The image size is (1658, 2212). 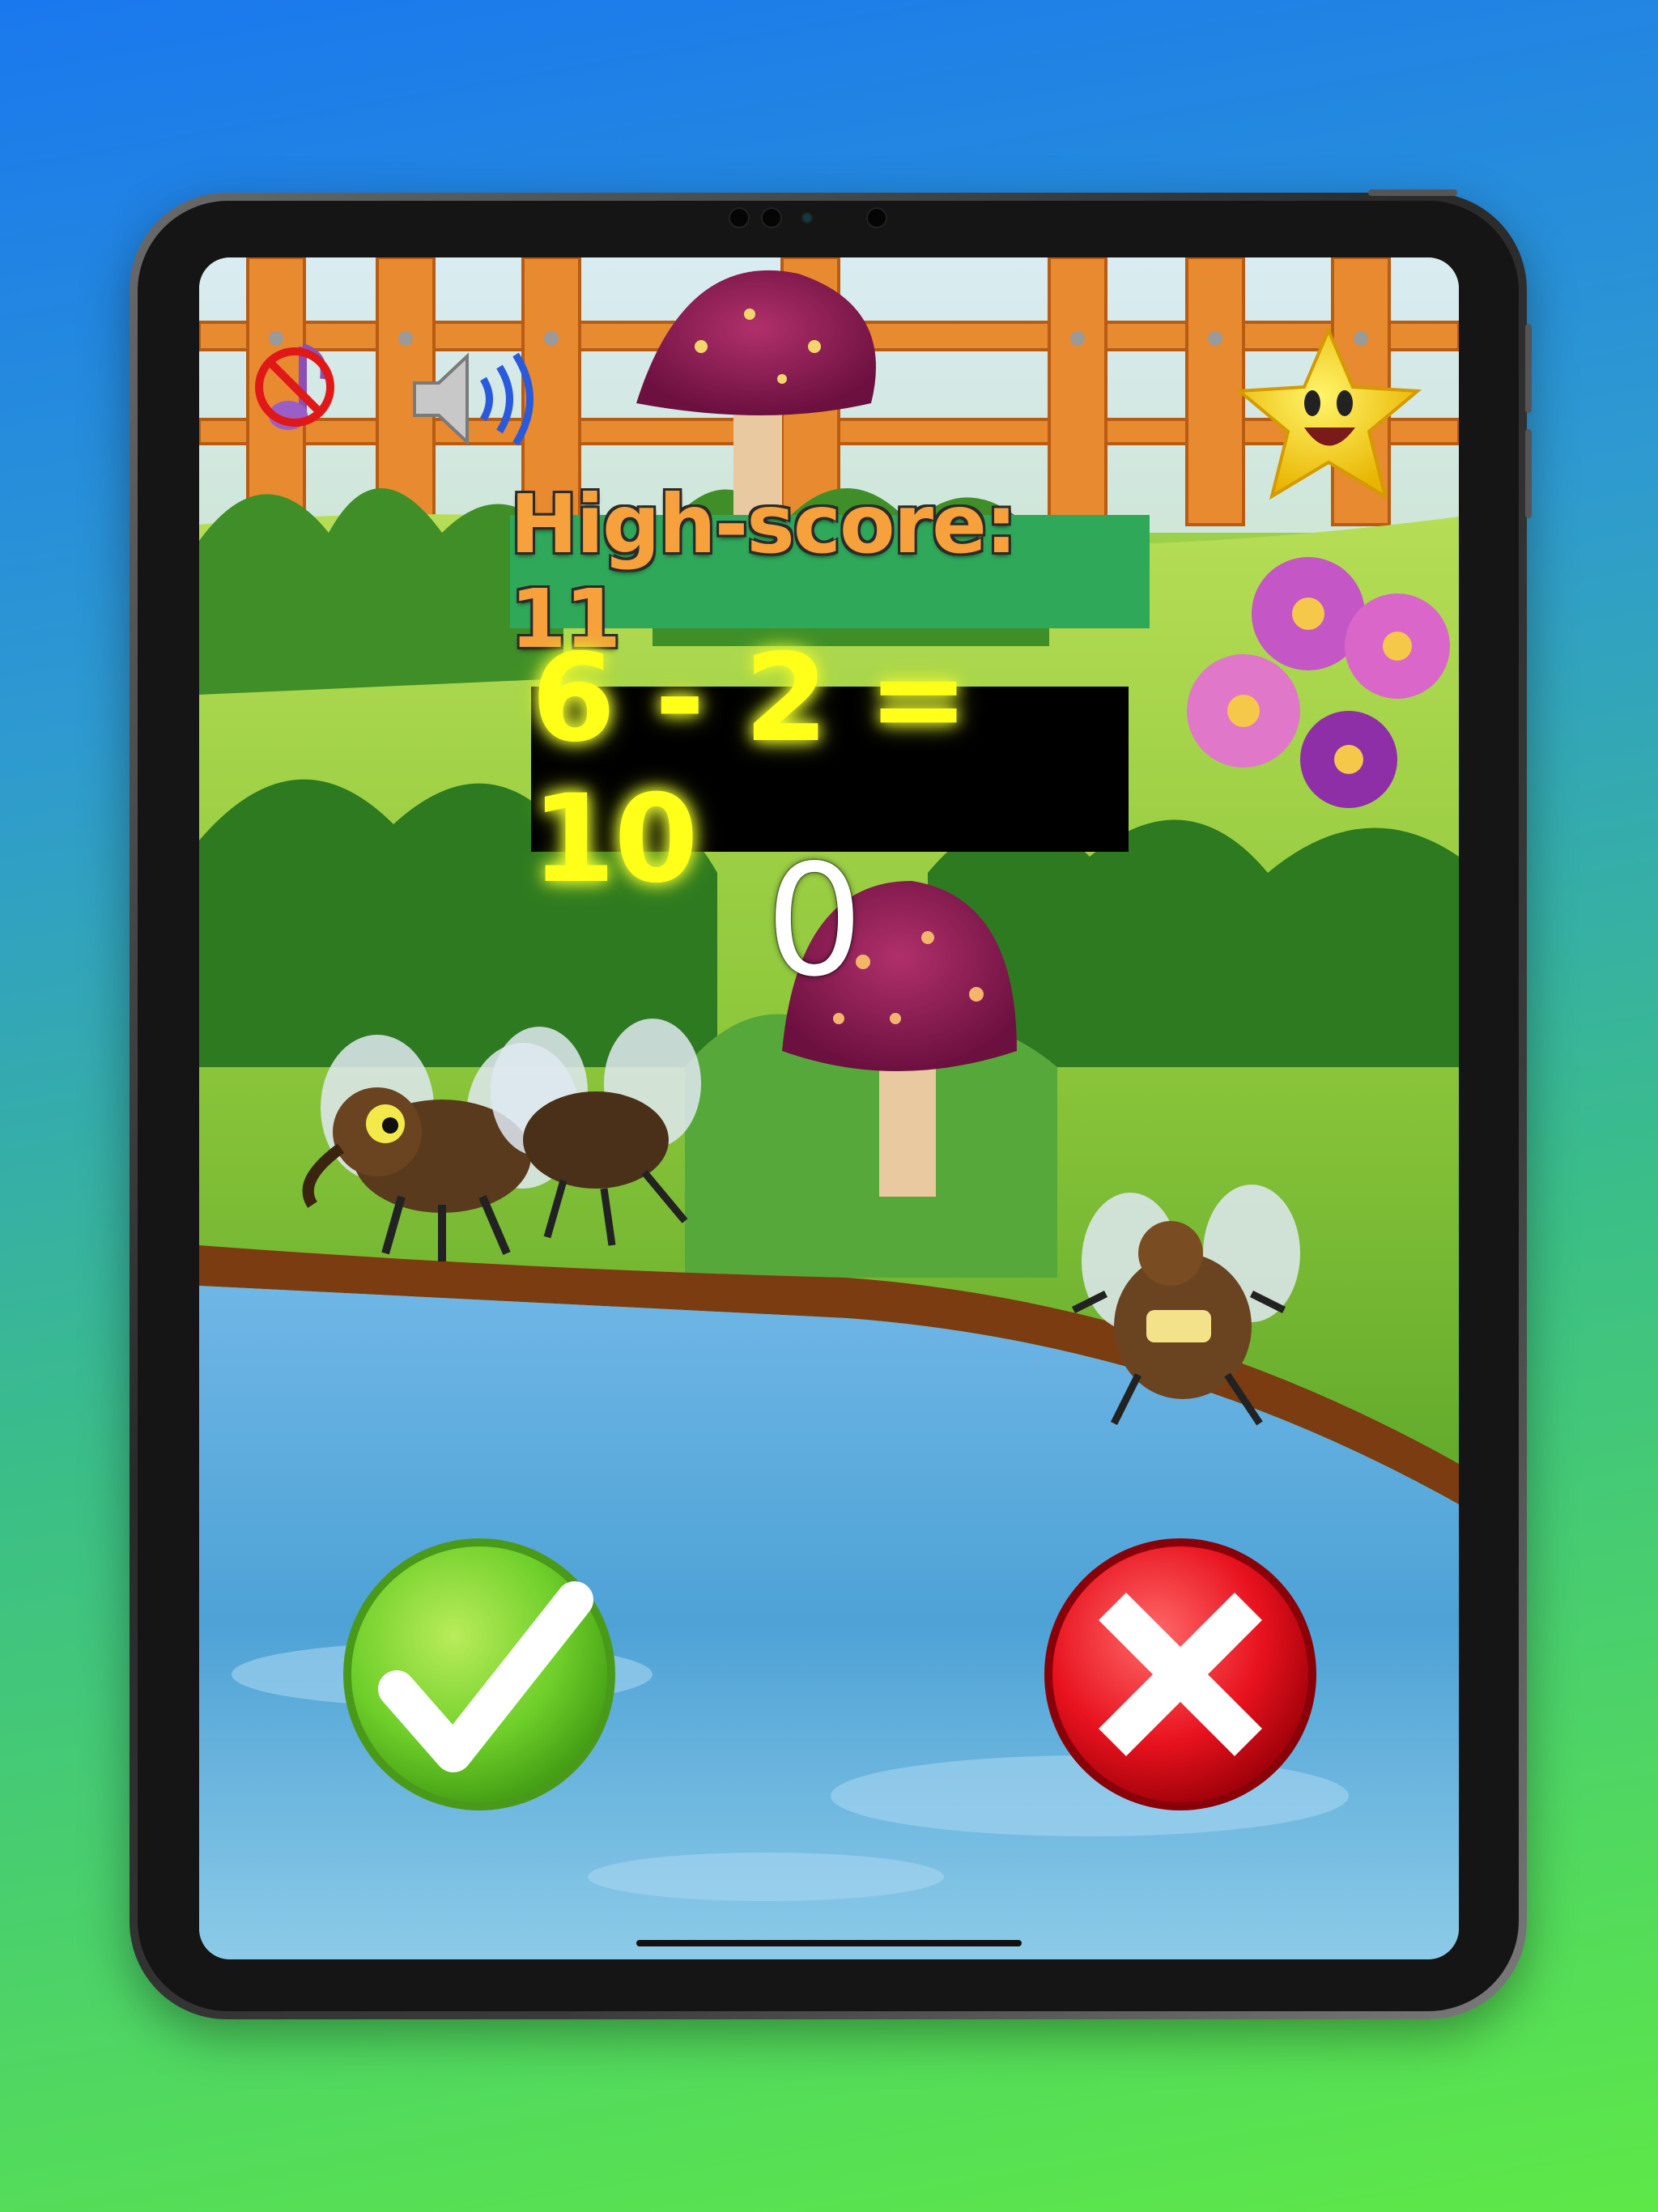 I want to click on speaker-on-icon, so click(x=475, y=400).